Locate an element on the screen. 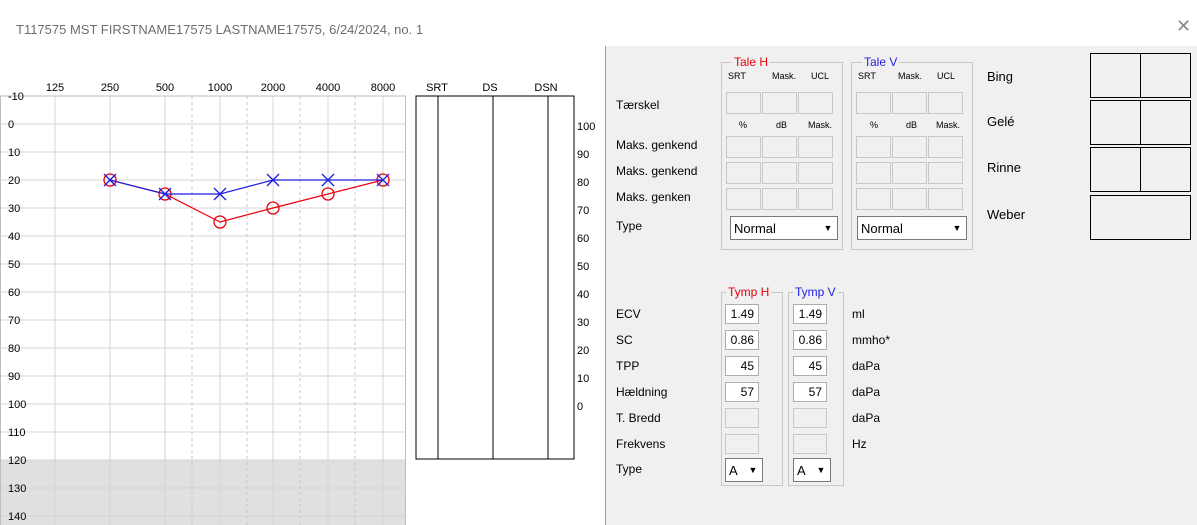 Image resolution: width=1197 pixels, height=525 pixels. close-icon: ✕ is located at coordinates (1183, 26).